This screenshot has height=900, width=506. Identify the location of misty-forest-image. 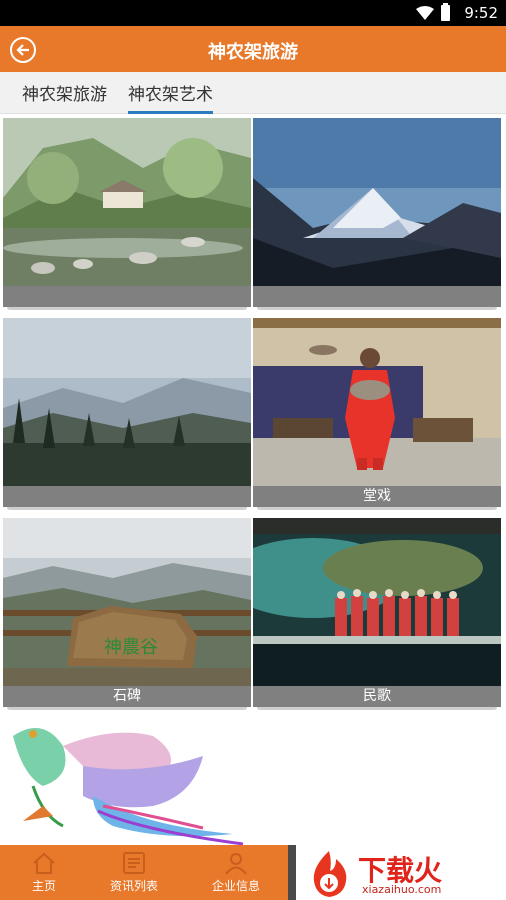
(127, 402).